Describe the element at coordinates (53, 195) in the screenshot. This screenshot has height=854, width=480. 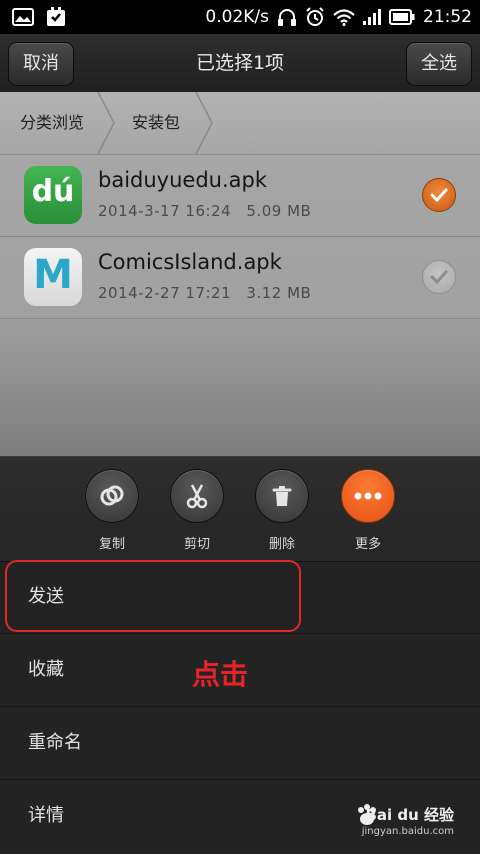
I see `baiduyuedu-app-icon: dú` at that location.